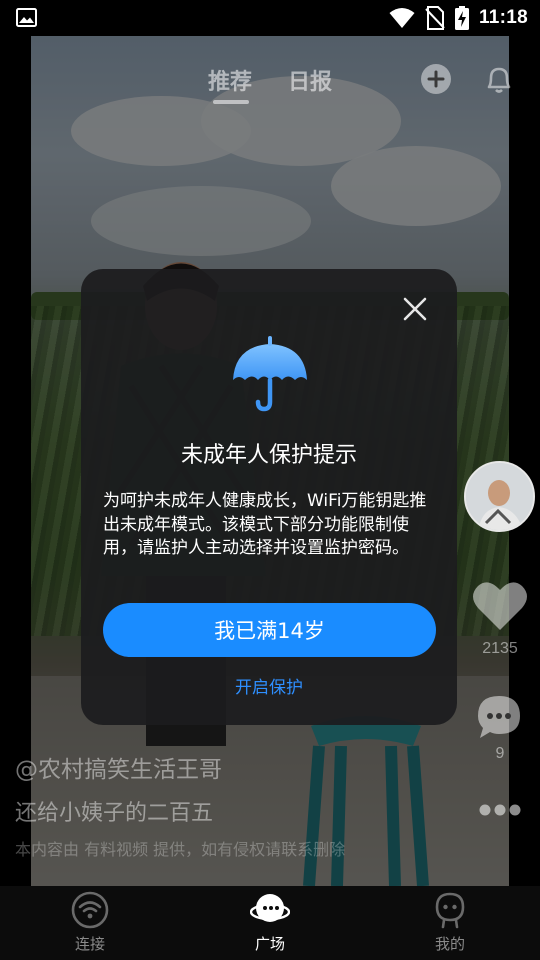 The width and height of the screenshot is (540, 960). Describe the element at coordinates (269, 630) in the screenshot. I see `confirm-age-button: 我已满14岁` at that location.